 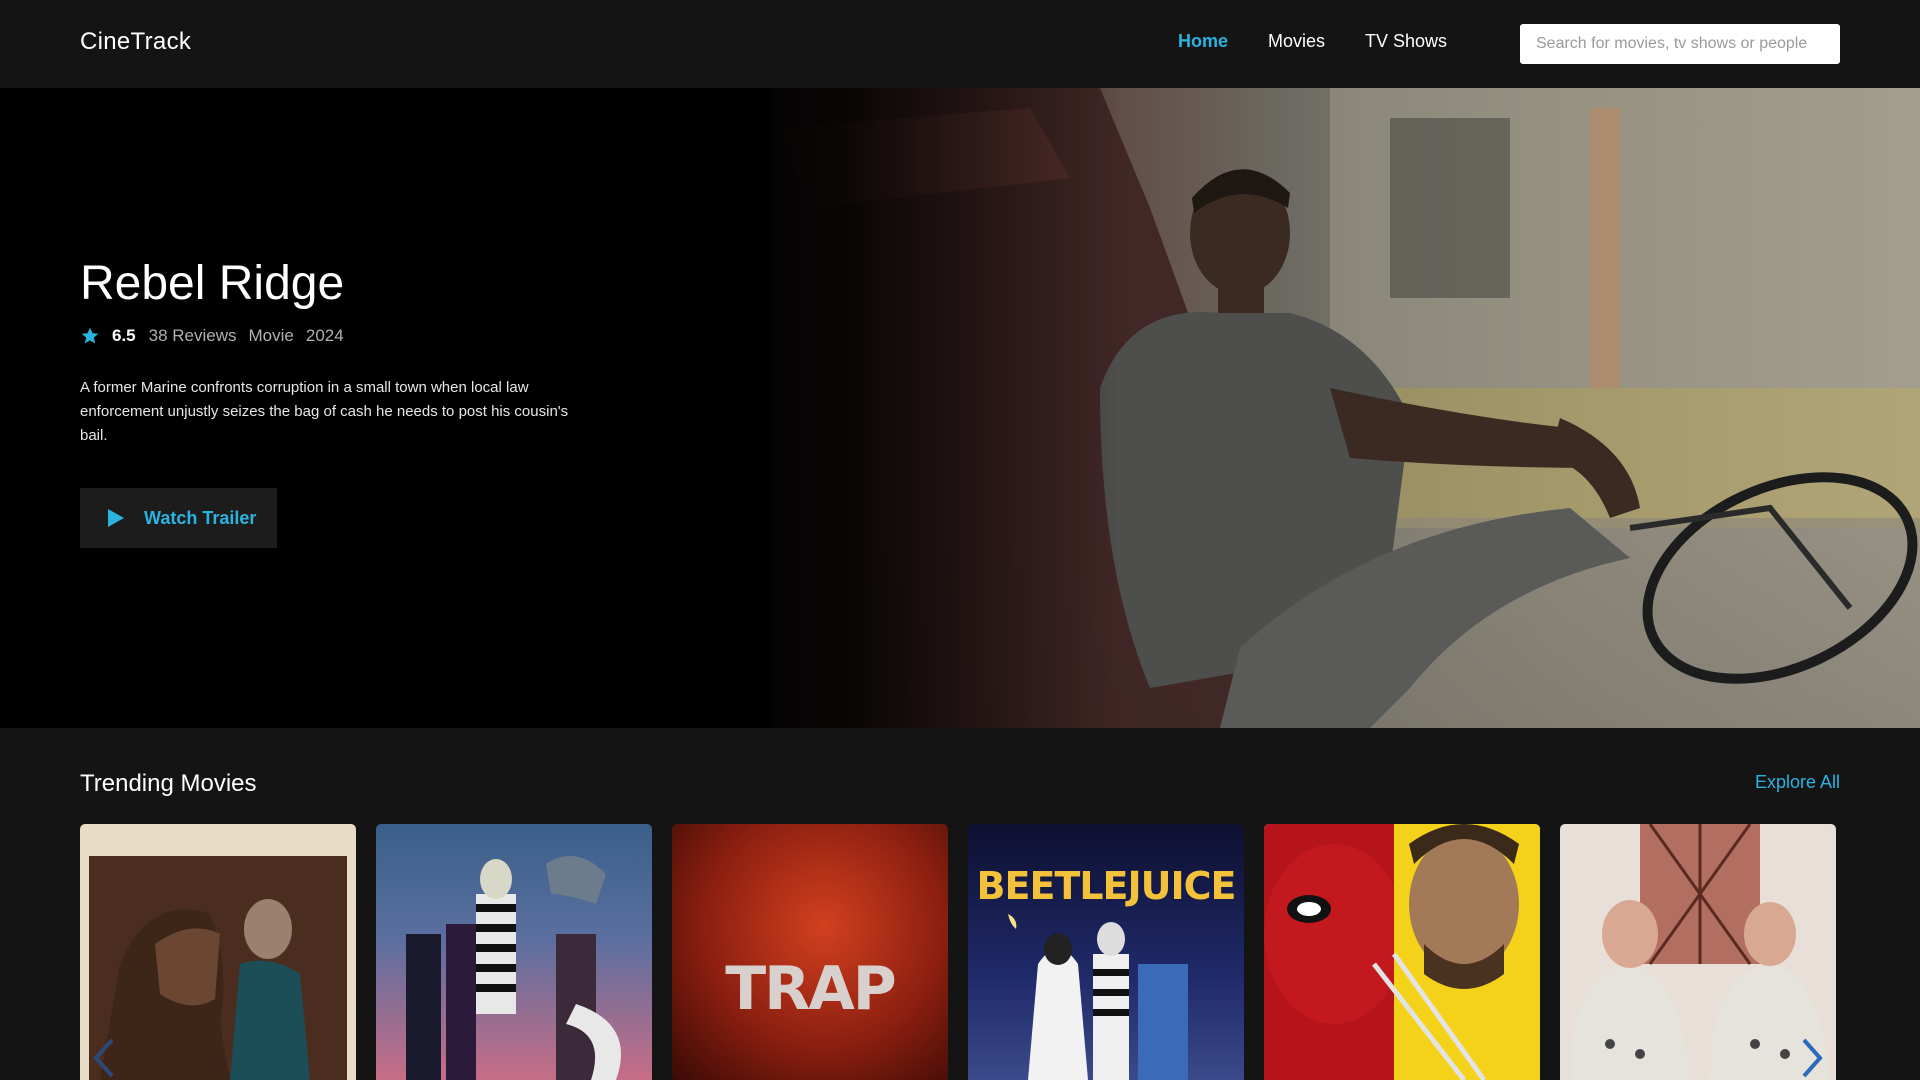 What do you see at coordinates (910, 408) in the screenshot?
I see `hero-gradient-overlay` at bounding box center [910, 408].